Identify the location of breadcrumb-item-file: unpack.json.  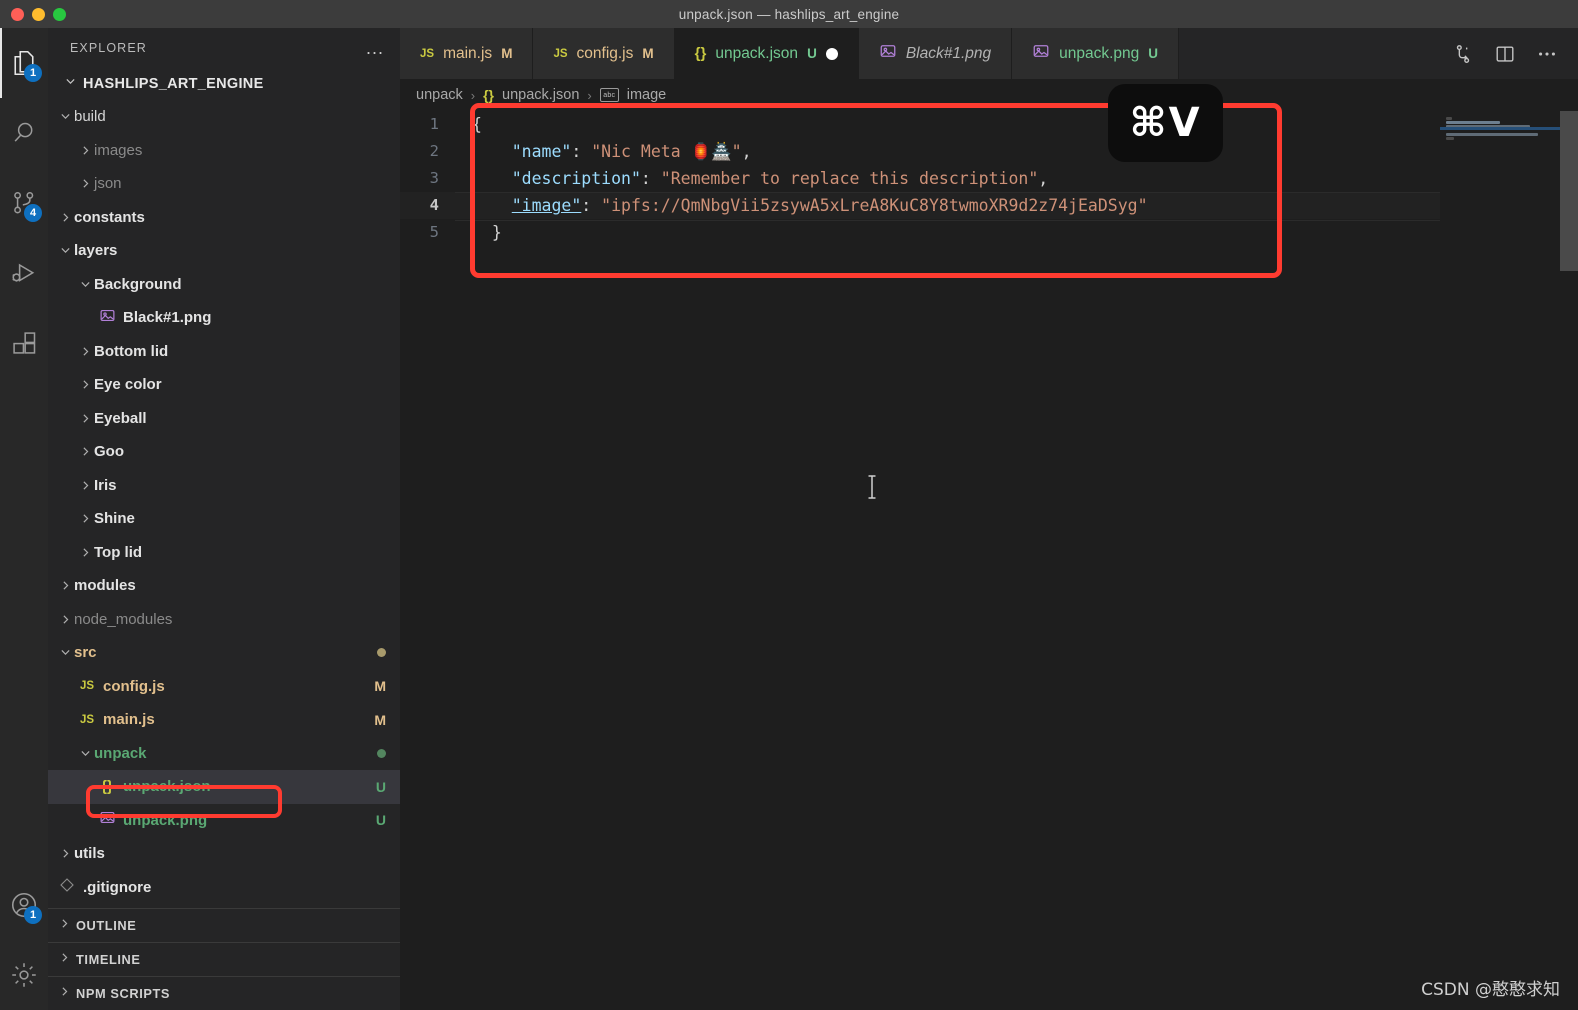
(540, 95).